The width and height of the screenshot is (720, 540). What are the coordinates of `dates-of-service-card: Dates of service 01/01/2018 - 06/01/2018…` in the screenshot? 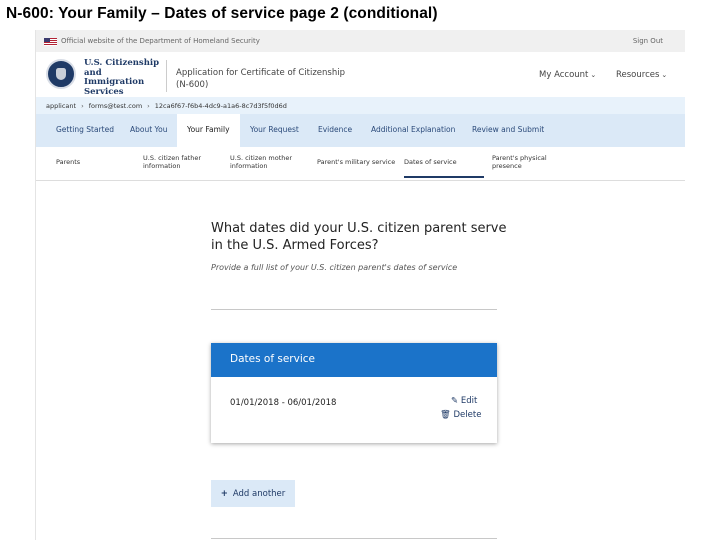 It's located at (354, 393).